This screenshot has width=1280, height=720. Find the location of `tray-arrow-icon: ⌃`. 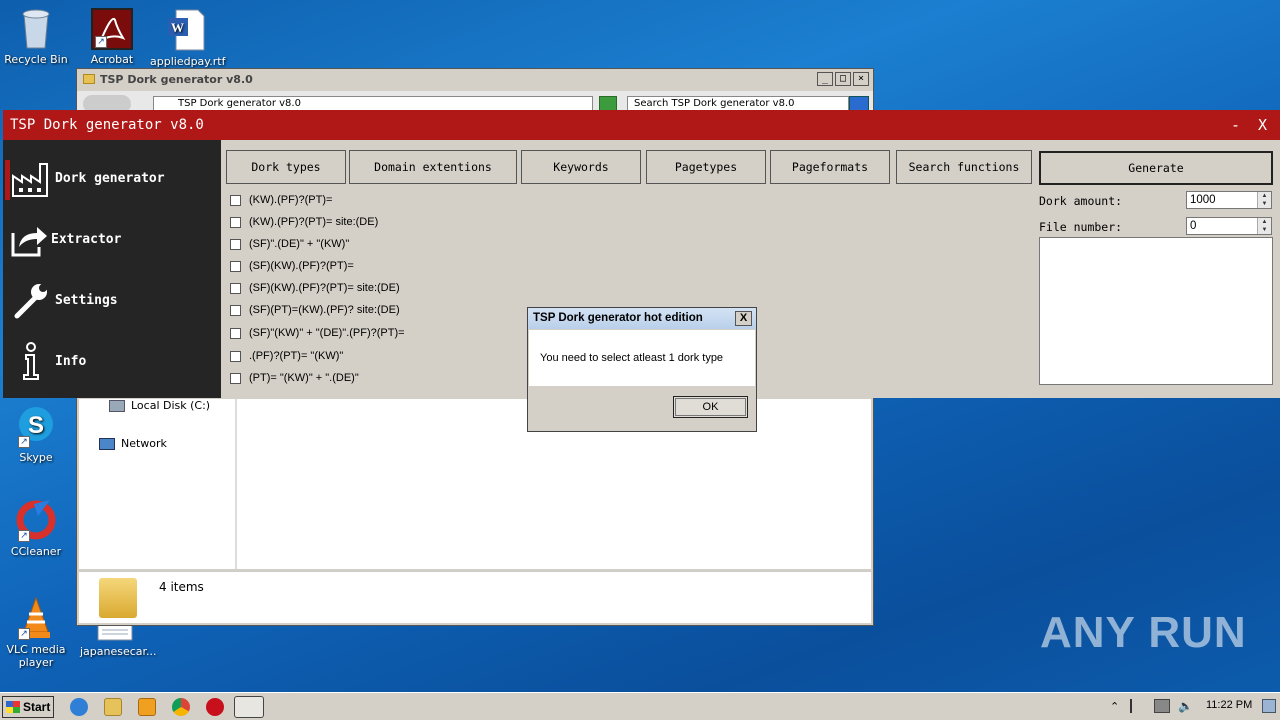

tray-arrow-icon: ⌃ is located at coordinates (1114, 706).